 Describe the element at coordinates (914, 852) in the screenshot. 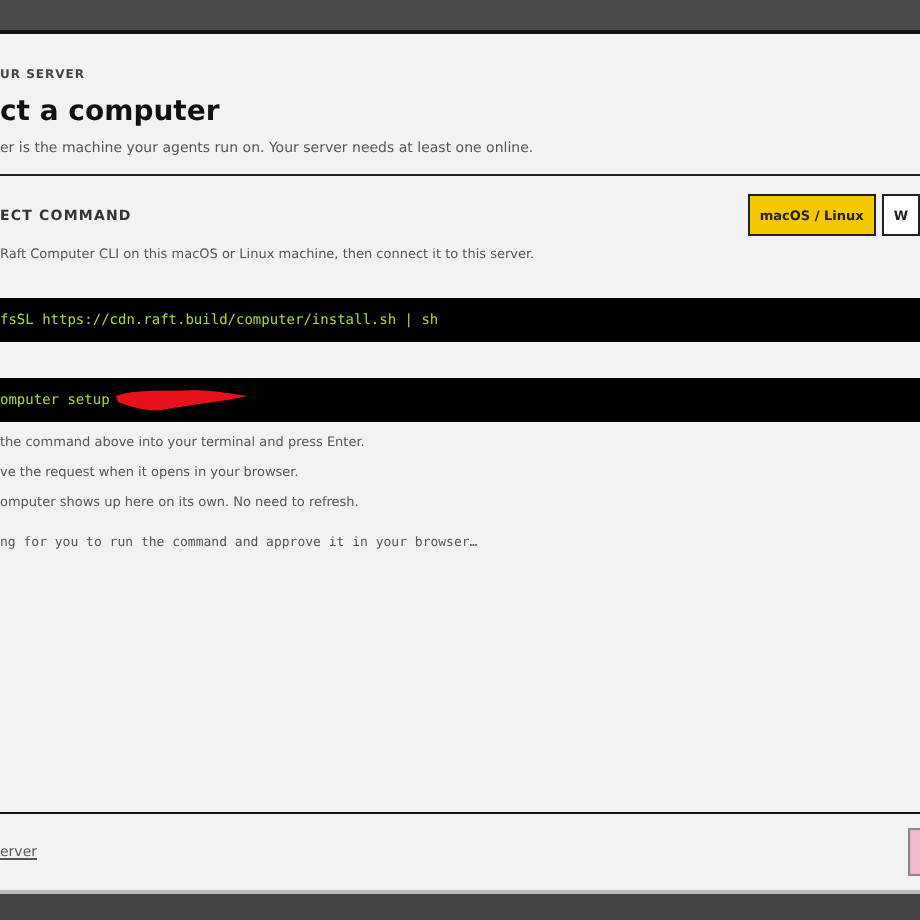

I see `action-button` at that location.